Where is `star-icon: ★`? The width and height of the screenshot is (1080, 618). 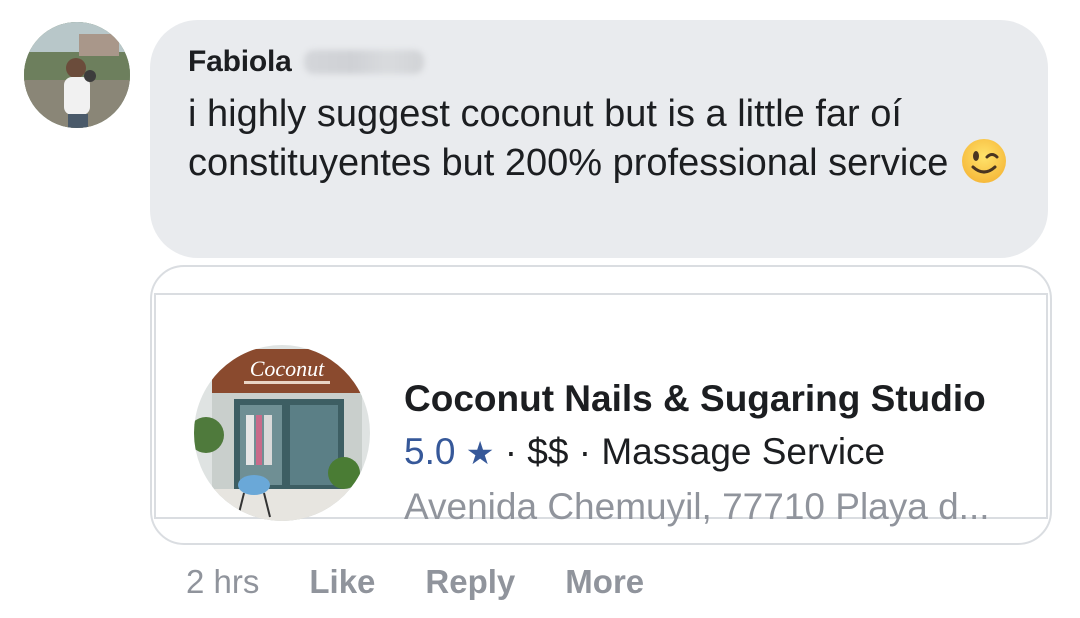
star-icon: ★ is located at coordinates (480, 453).